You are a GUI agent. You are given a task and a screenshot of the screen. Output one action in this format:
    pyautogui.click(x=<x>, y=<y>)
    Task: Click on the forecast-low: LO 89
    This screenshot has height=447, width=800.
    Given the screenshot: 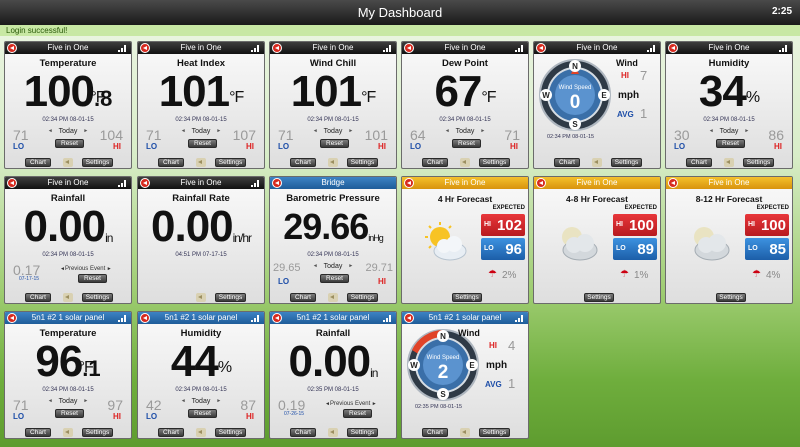 What is the action you would take?
    pyautogui.click(x=635, y=249)
    